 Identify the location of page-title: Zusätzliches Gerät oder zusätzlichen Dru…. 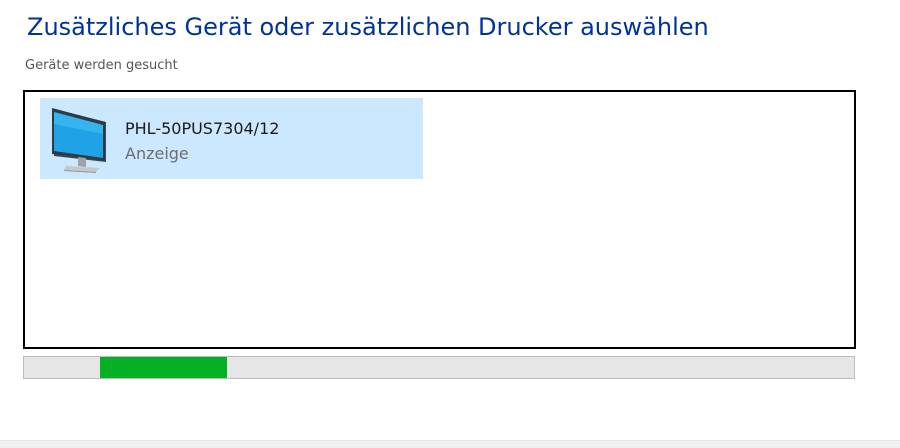
(368, 27).